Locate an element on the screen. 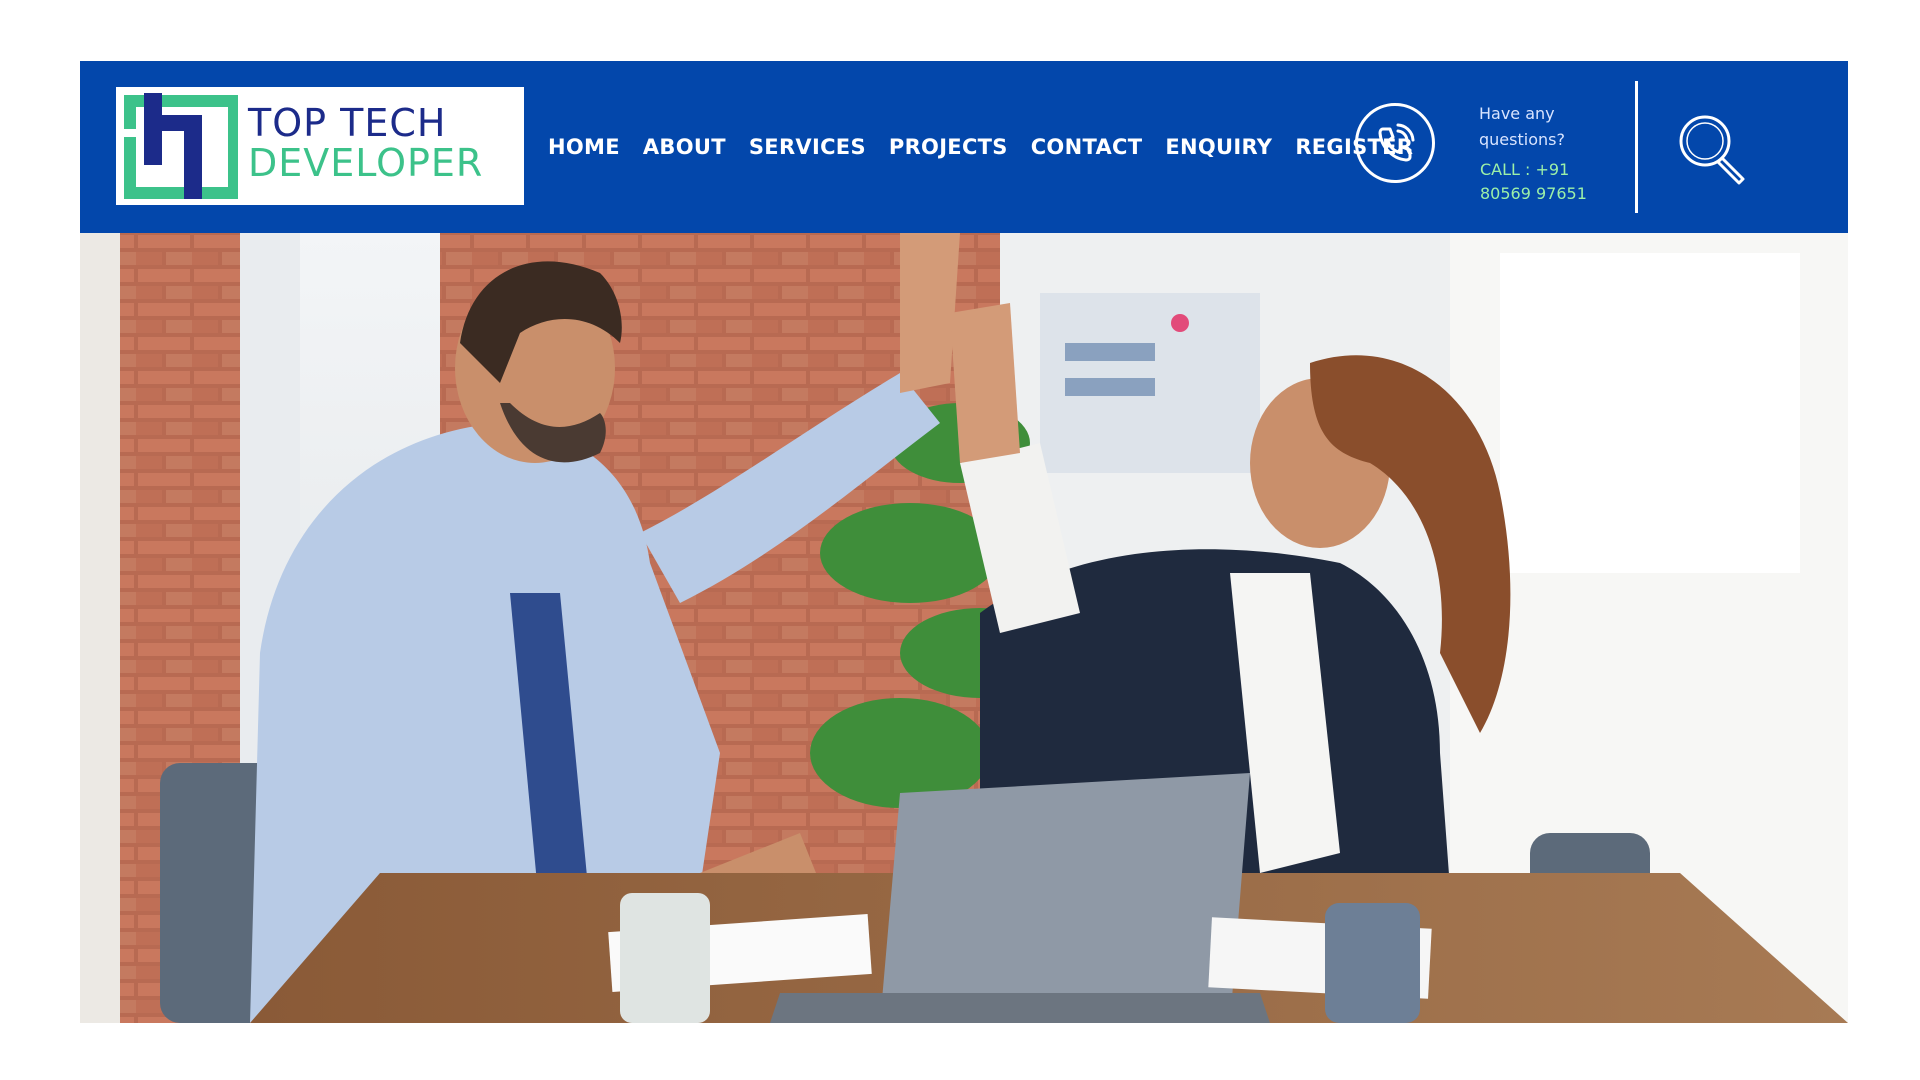 The height and width of the screenshot is (1080, 1920). logo-text-line2: DEVELOPER is located at coordinates (366, 163).